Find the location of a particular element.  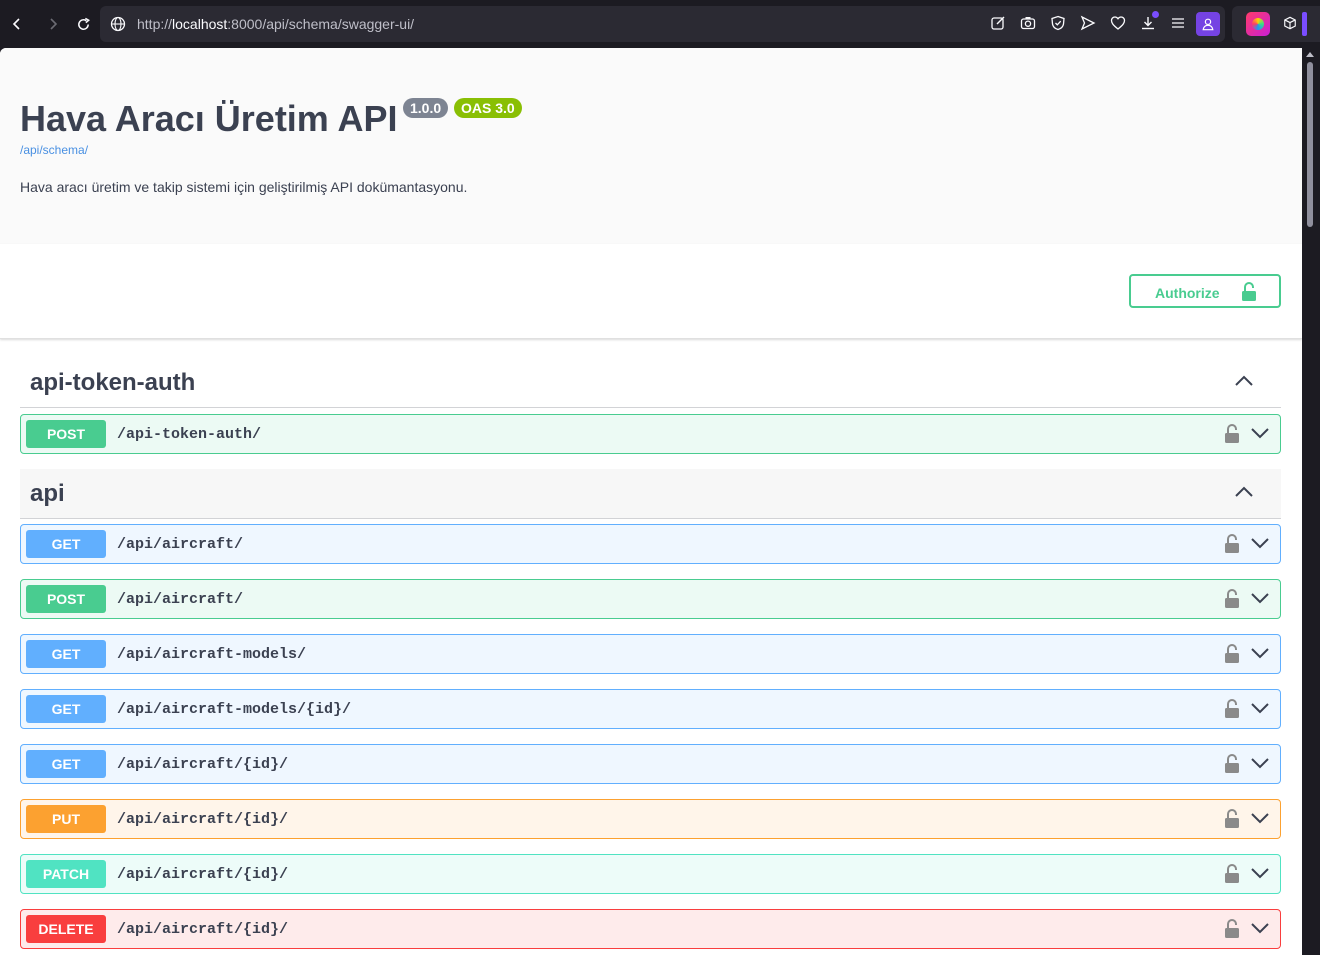

forward-arrow-icon is located at coordinates (54, 24).